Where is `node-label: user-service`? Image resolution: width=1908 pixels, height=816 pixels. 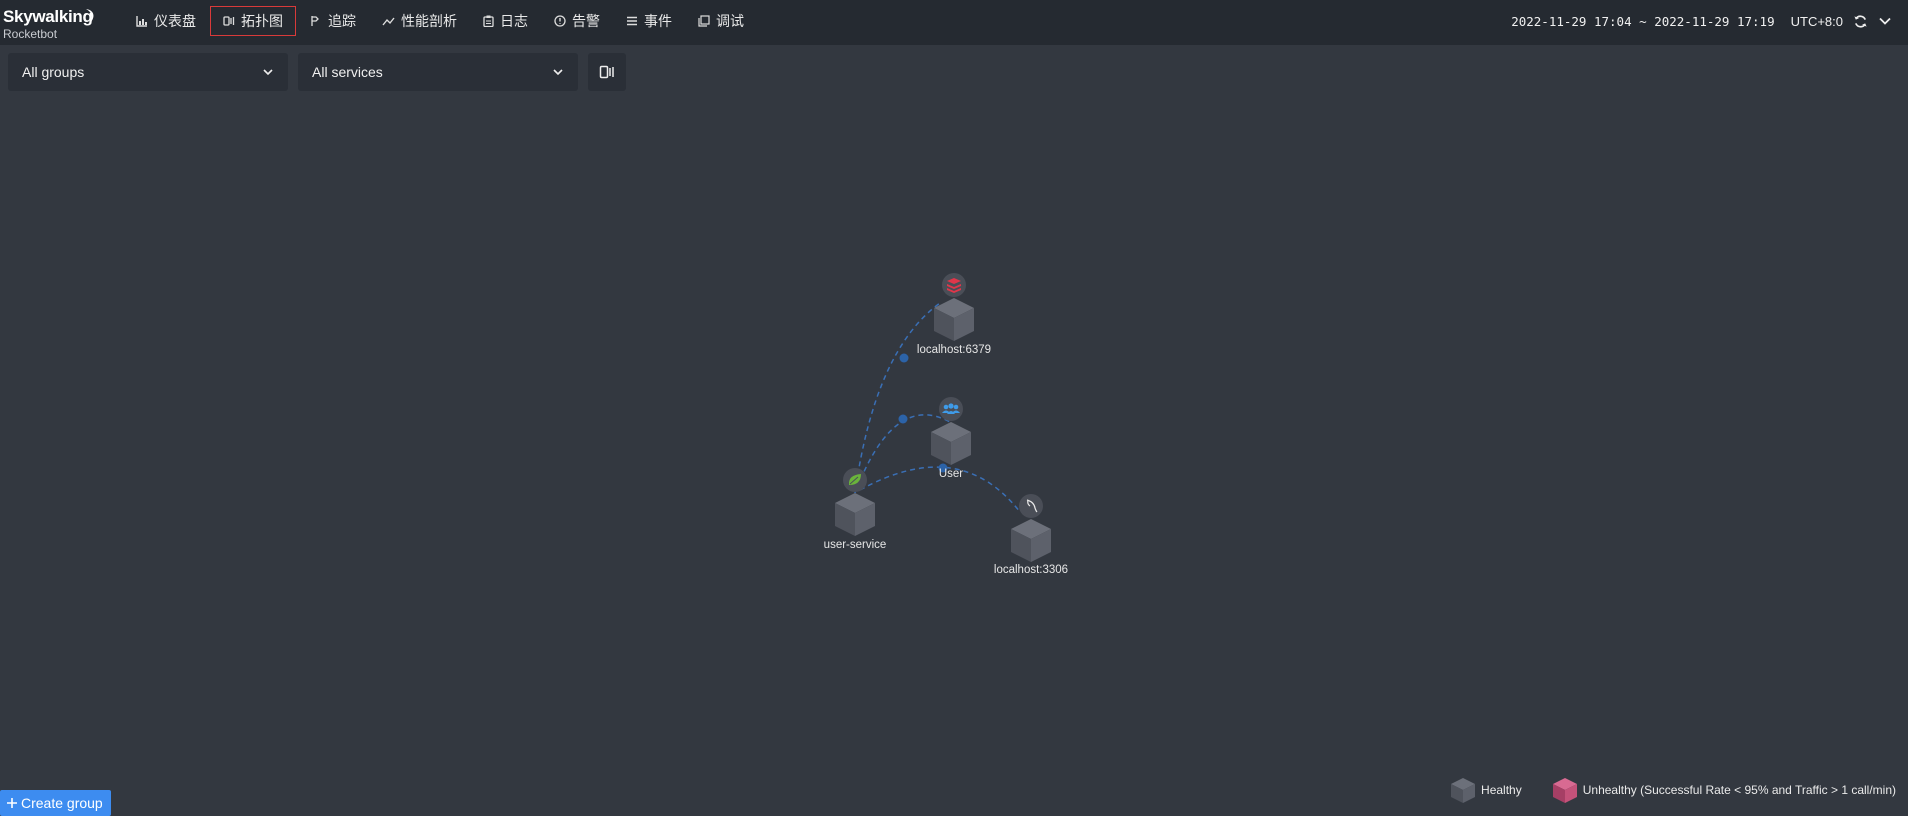 node-label: user-service is located at coordinates (855, 545).